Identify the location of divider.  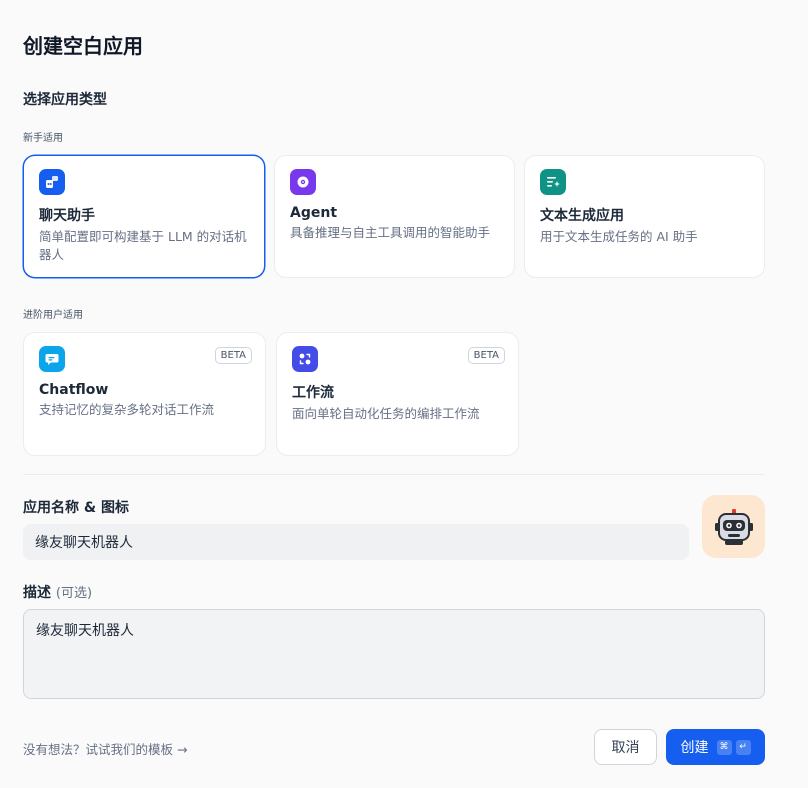
(394, 474).